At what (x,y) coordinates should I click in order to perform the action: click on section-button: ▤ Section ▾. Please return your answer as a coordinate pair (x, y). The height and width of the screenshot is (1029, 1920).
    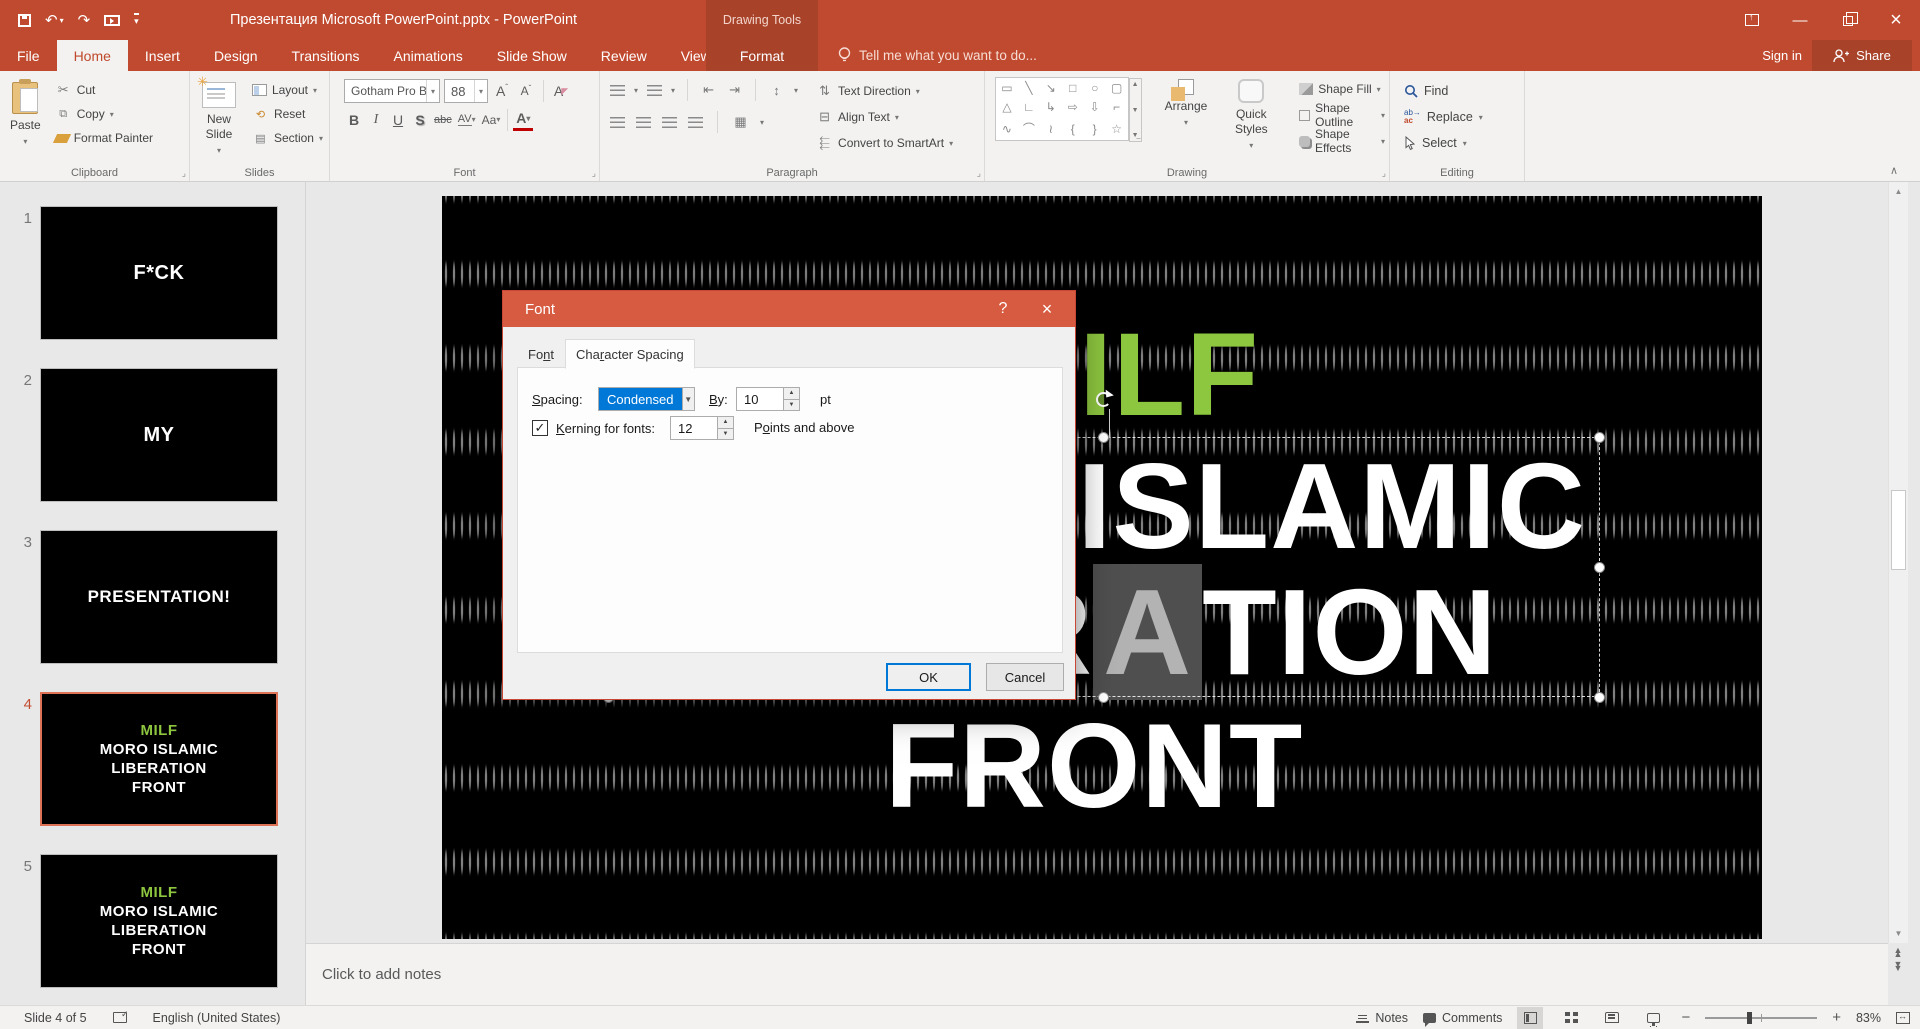
    Looking at the image, I should click on (287, 138).